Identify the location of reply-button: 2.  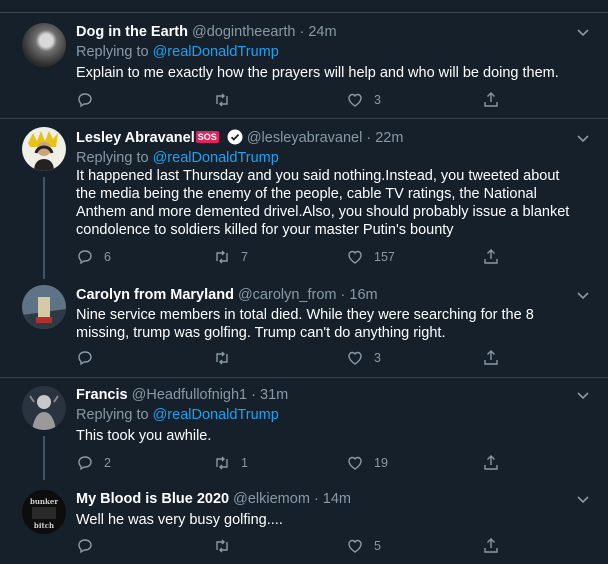
(93, 463).